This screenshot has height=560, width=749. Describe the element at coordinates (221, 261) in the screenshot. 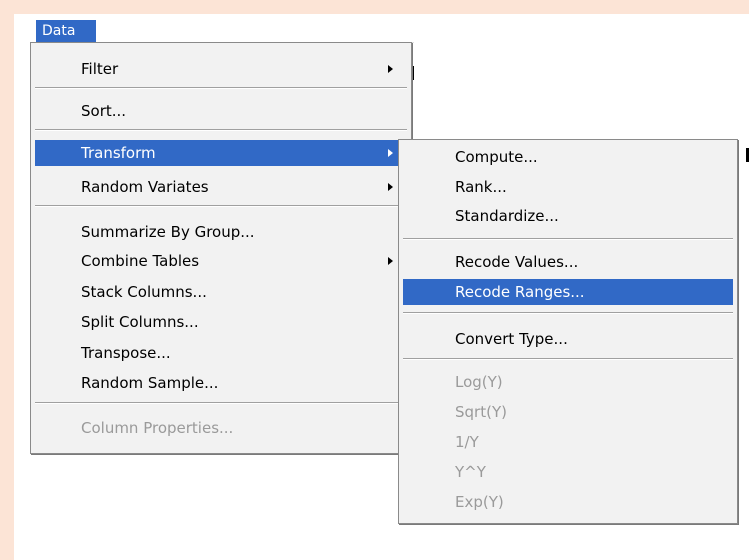

I see `menu-item-combine-tables: Combine Tables` at that location.